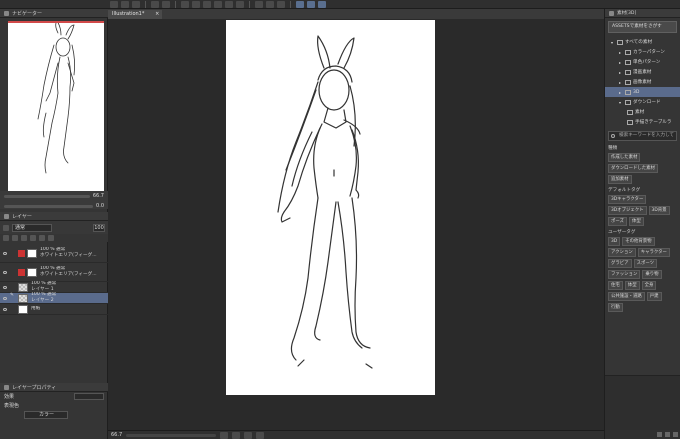 The width and height of the screenshot is (680, 439). Describe the element at coordinates (259, 4) in the screenshot. I see `assets-icon` at that location.